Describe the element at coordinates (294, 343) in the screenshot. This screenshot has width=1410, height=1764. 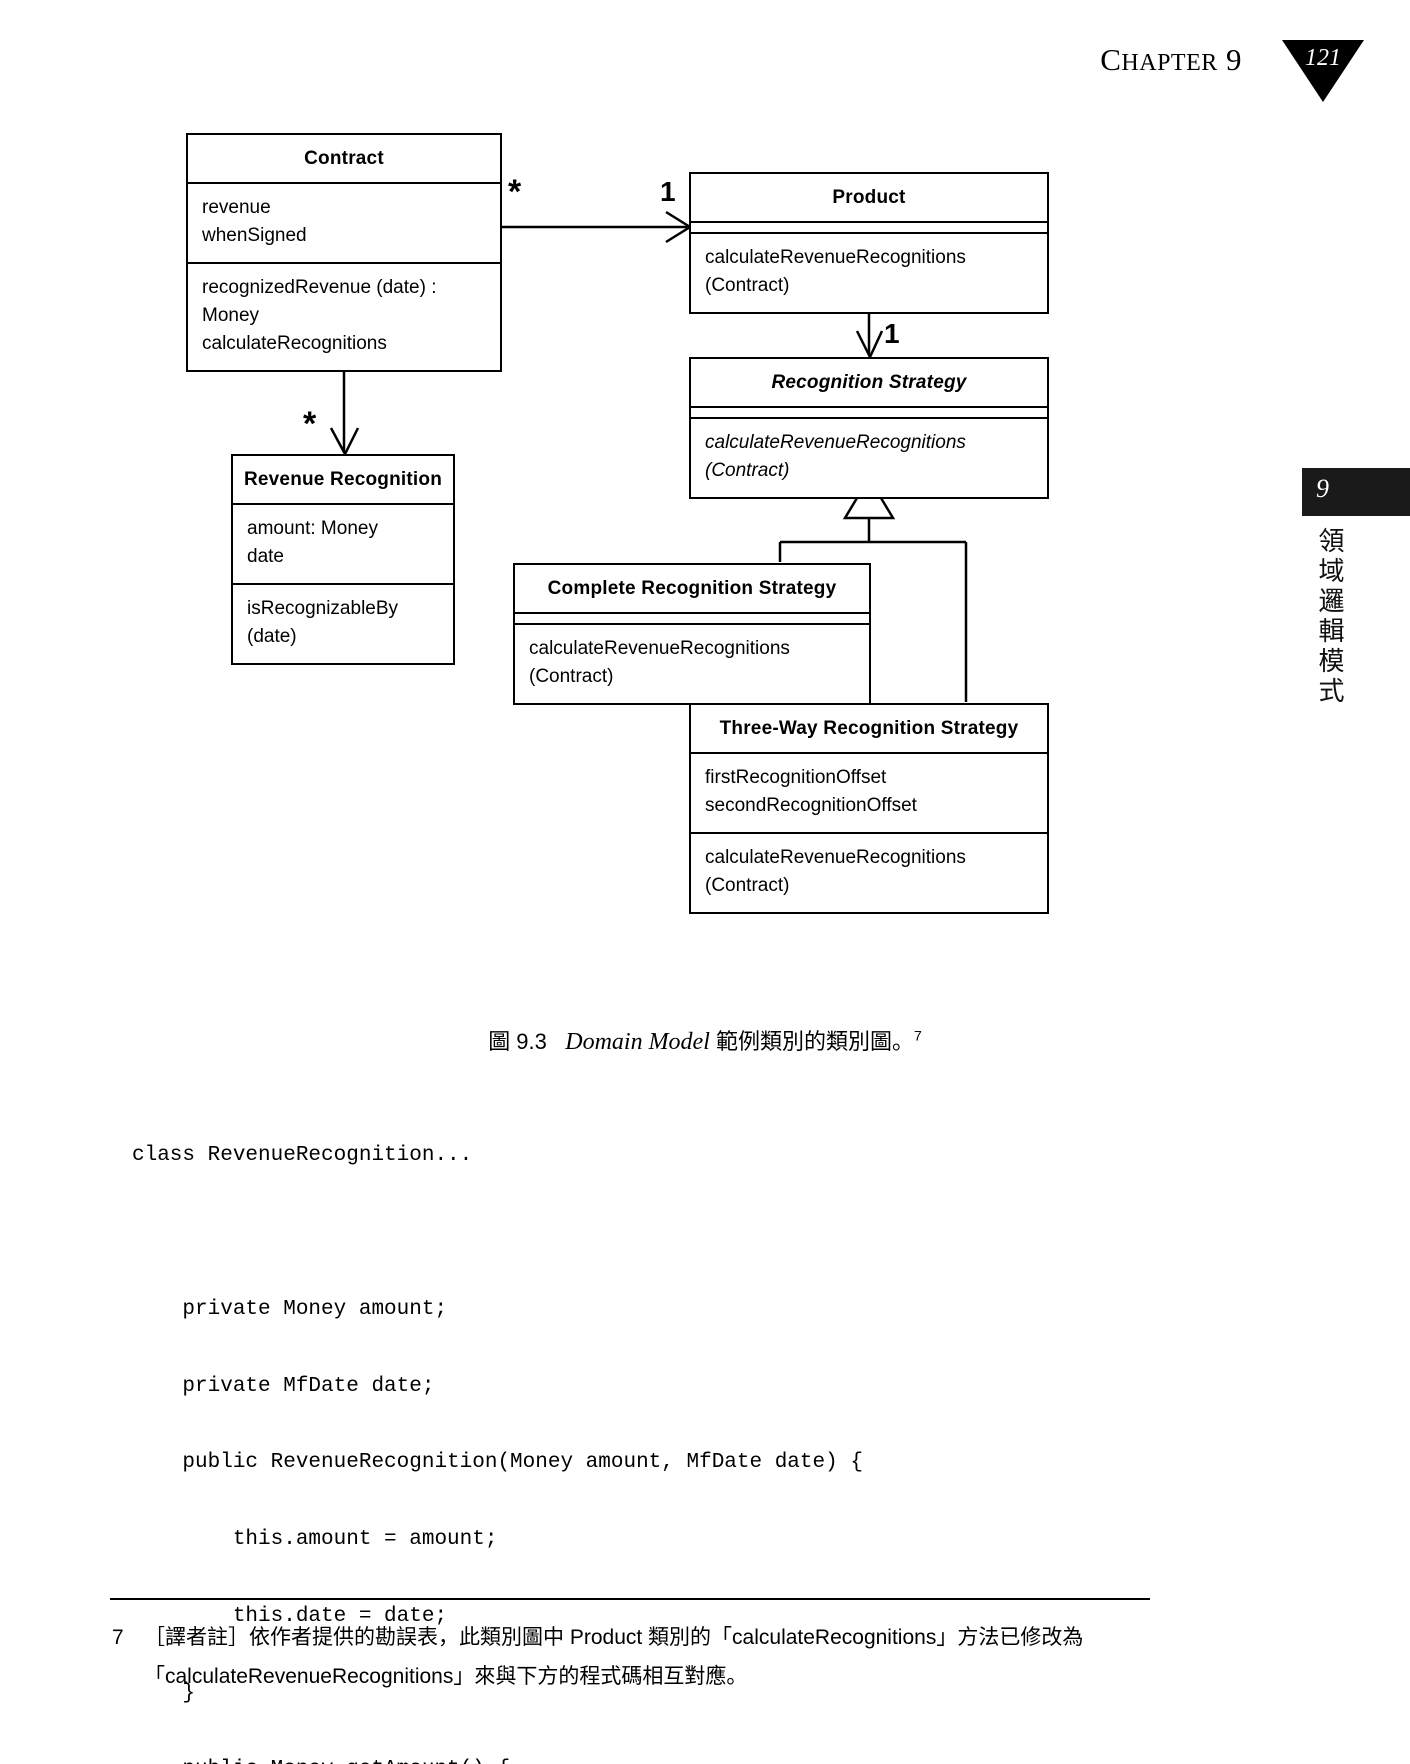
I see `uml-operation: calculateRecognitions` at that location.